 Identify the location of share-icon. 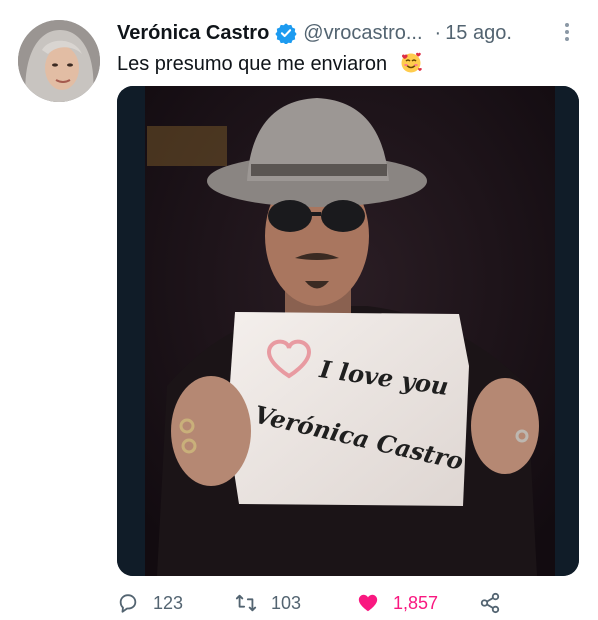
(490, 603).